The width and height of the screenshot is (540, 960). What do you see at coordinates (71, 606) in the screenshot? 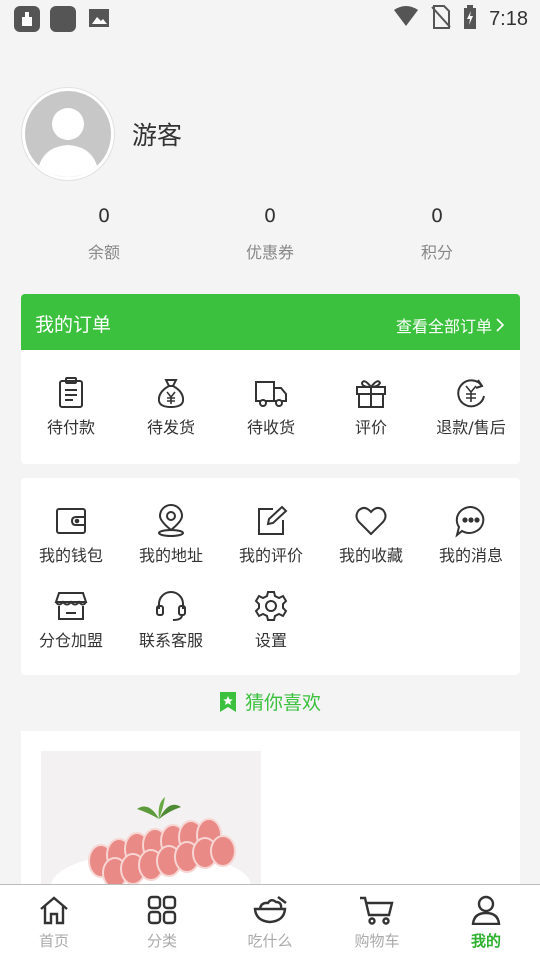
I see `store-icon` at bounding box center [71, 606].